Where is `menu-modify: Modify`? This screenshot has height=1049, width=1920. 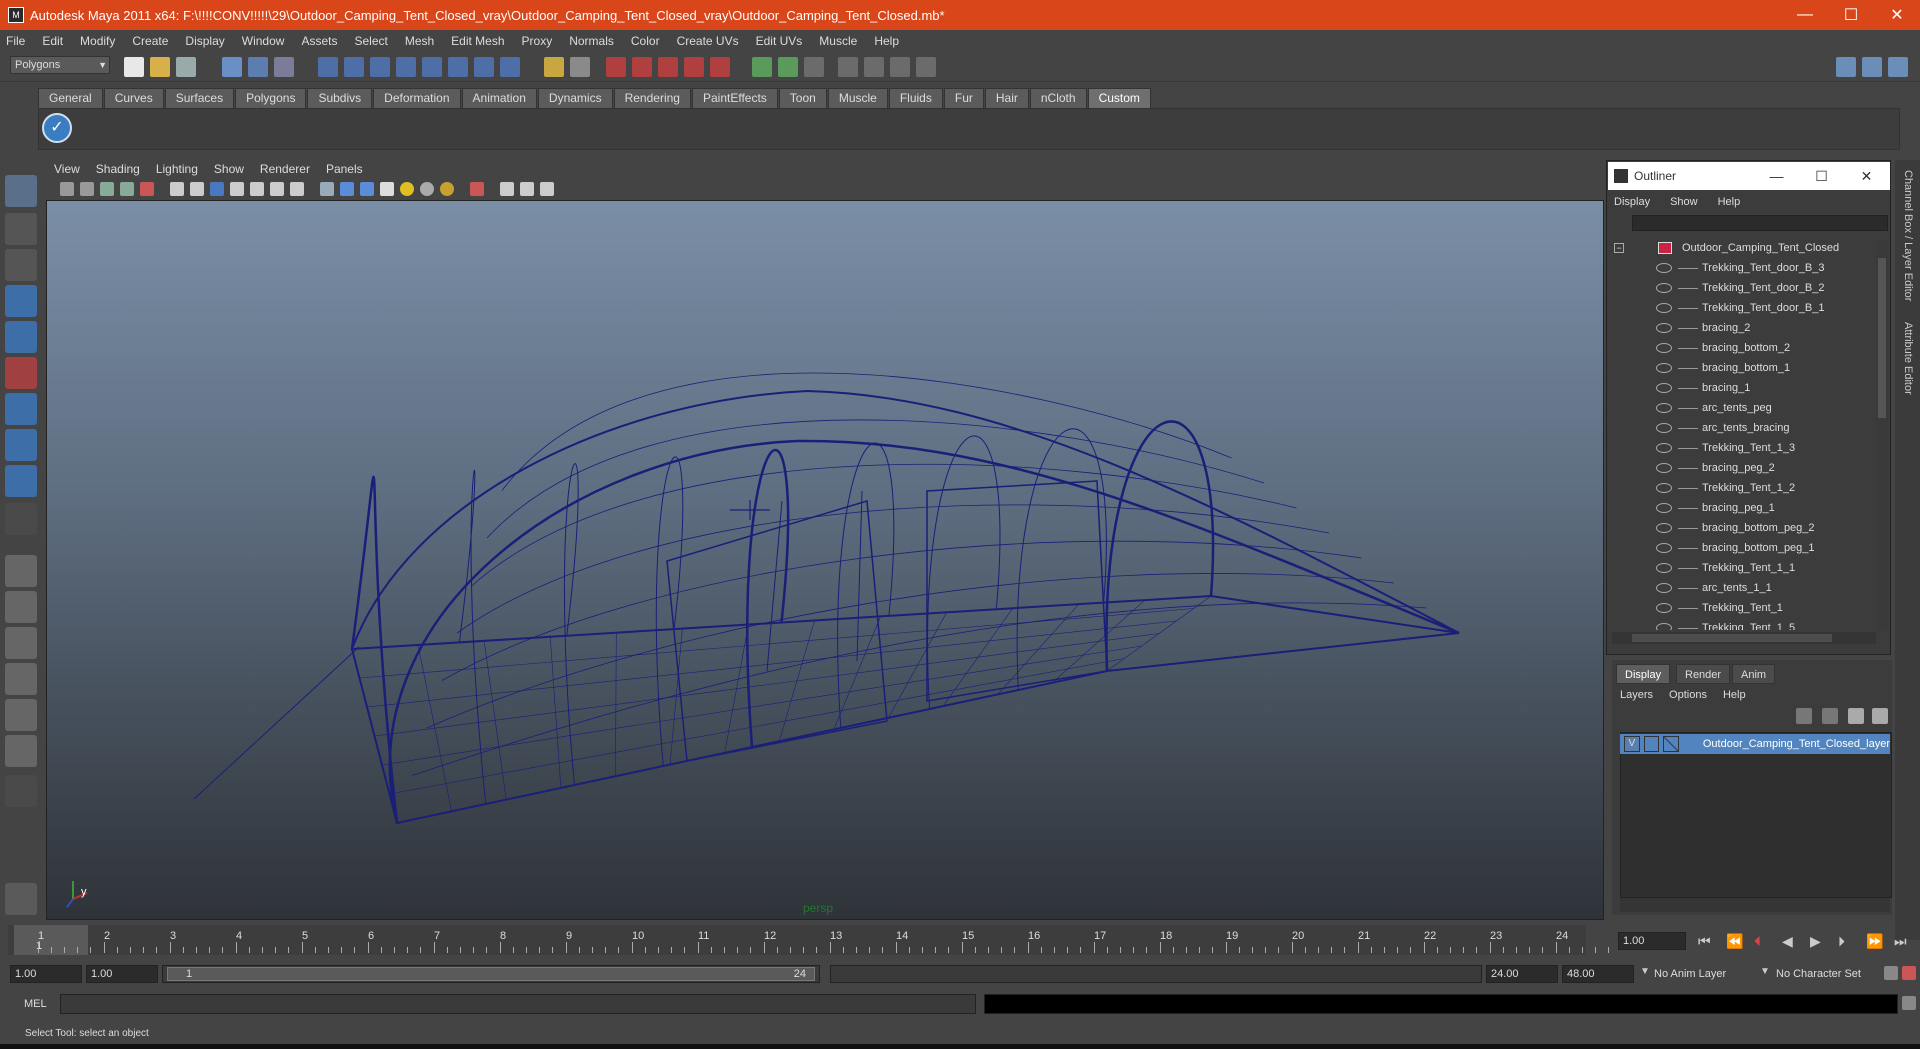 menu-modify: Modify is located at coordinates (97, 41).